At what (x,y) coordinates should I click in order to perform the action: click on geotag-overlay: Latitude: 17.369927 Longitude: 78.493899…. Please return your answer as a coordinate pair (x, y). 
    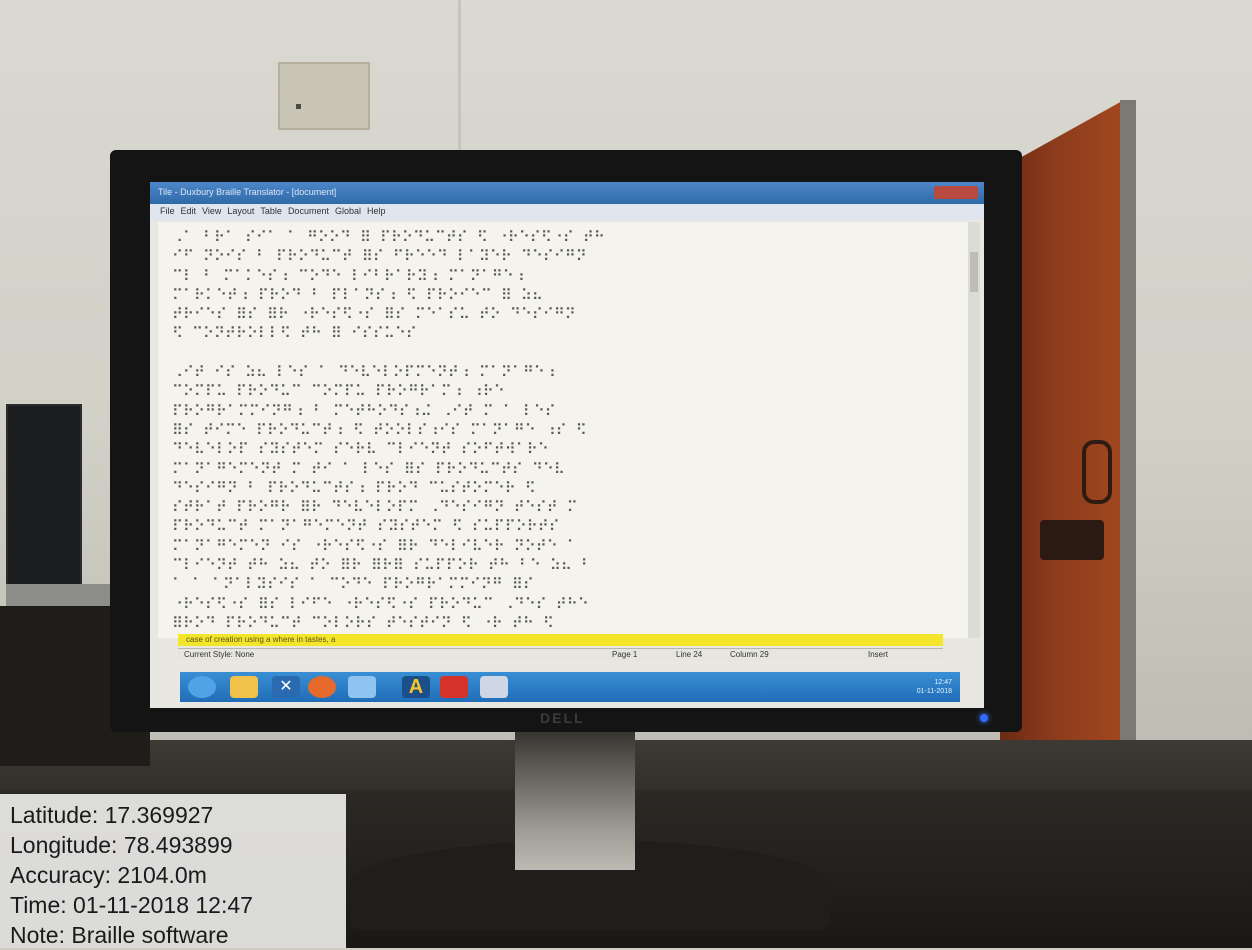
    Looking at the image, I should click on (173, 871).